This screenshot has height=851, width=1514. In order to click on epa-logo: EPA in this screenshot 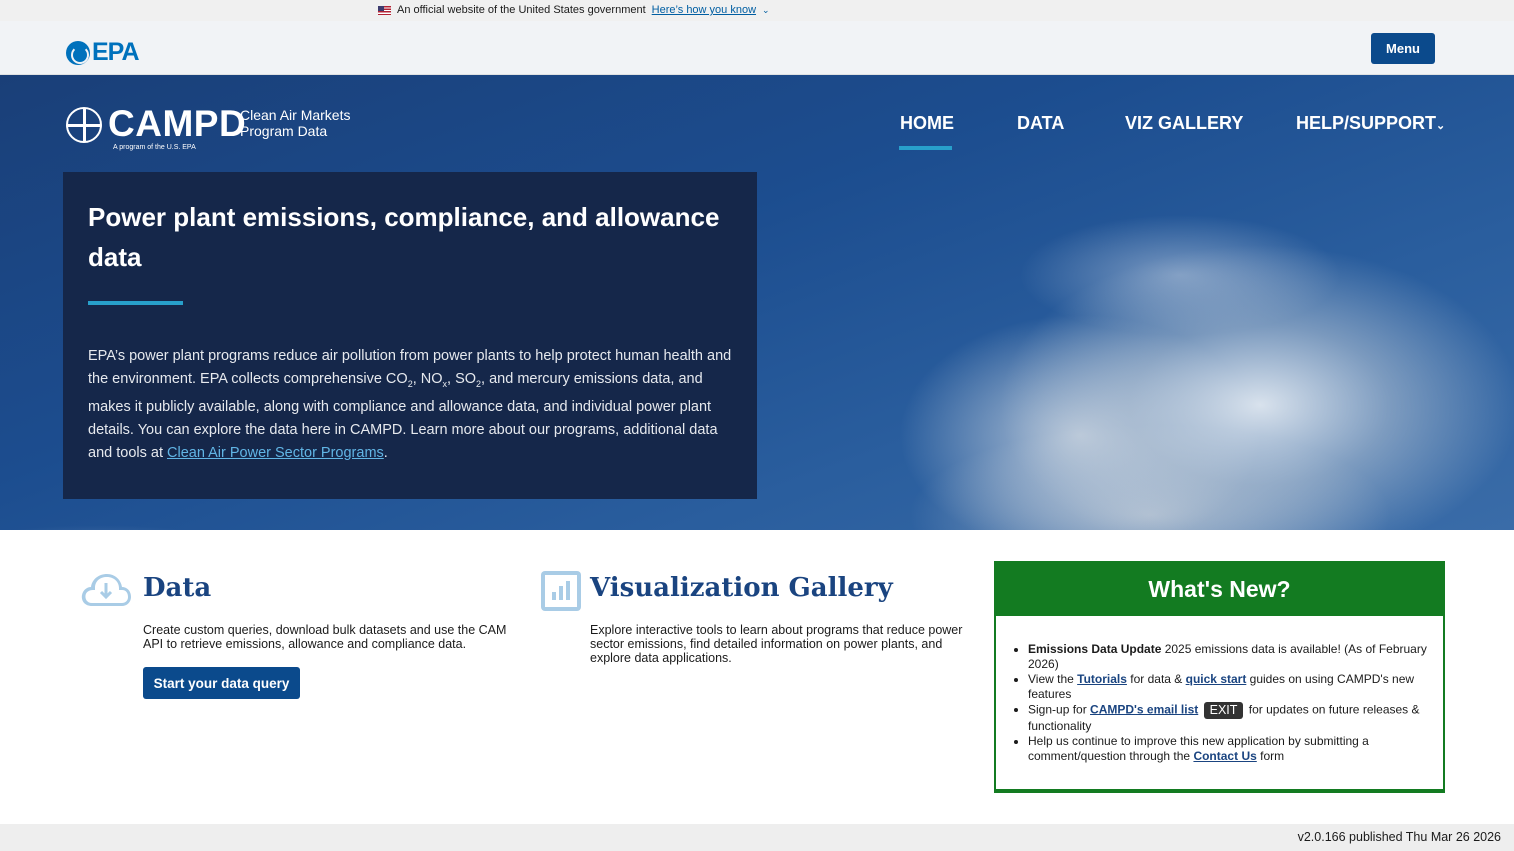, I will do `click(103, 52)`.